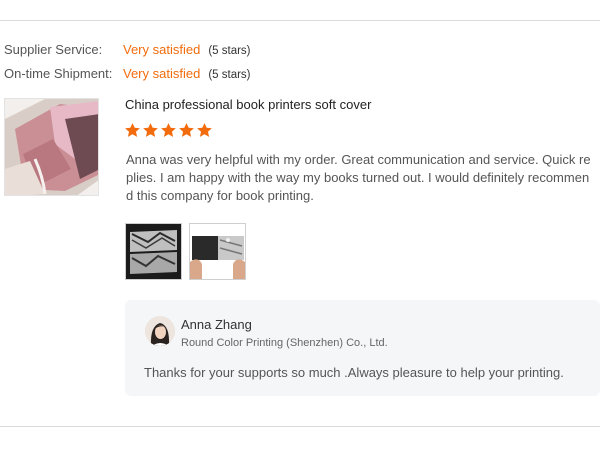 Image resolution: width=600 pixels, height=450 pixels. I want to click on reply-author-name: Anna Zhang, so click(216, 324).